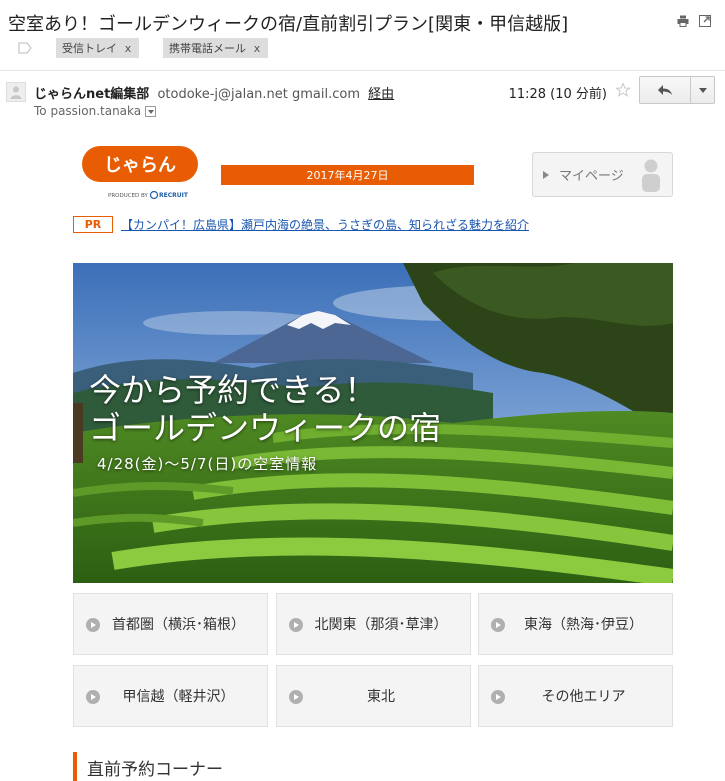 This screenshot has height=781, width=725. Describe the element at coordinates (151, 111) in the screenshot. I see `recipient-details-toggle` at that location.